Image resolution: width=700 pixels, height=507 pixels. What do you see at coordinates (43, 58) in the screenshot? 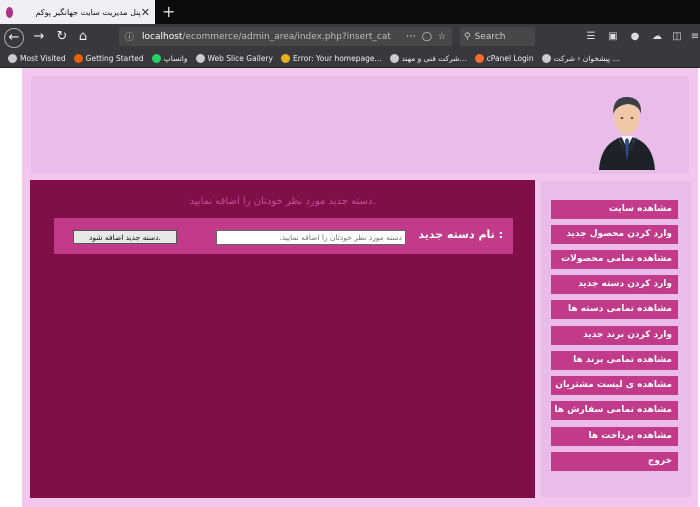
I see `bookmark-label: Most Visited` at bounding box center [43, 58].